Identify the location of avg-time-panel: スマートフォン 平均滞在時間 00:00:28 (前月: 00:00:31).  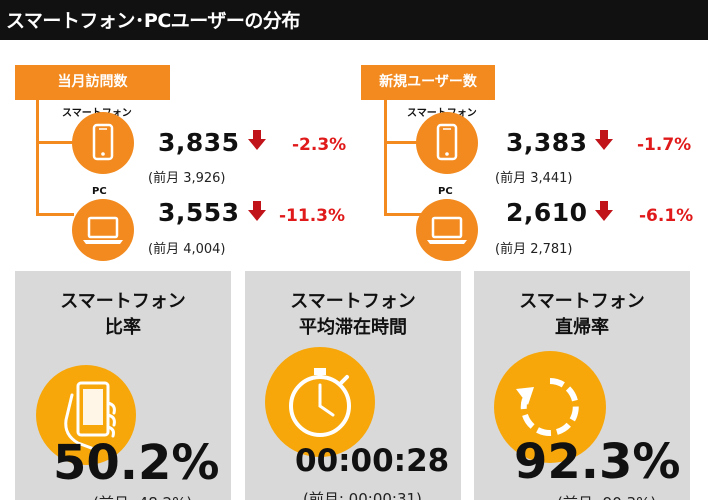
(353, 385).